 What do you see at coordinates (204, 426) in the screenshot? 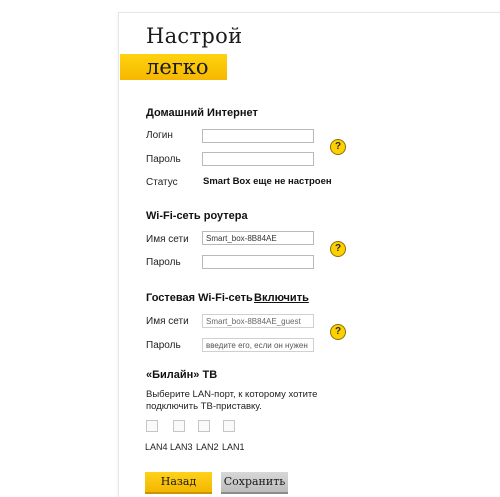
I see `lan2-checkbox` at bounding box center [204, 426].